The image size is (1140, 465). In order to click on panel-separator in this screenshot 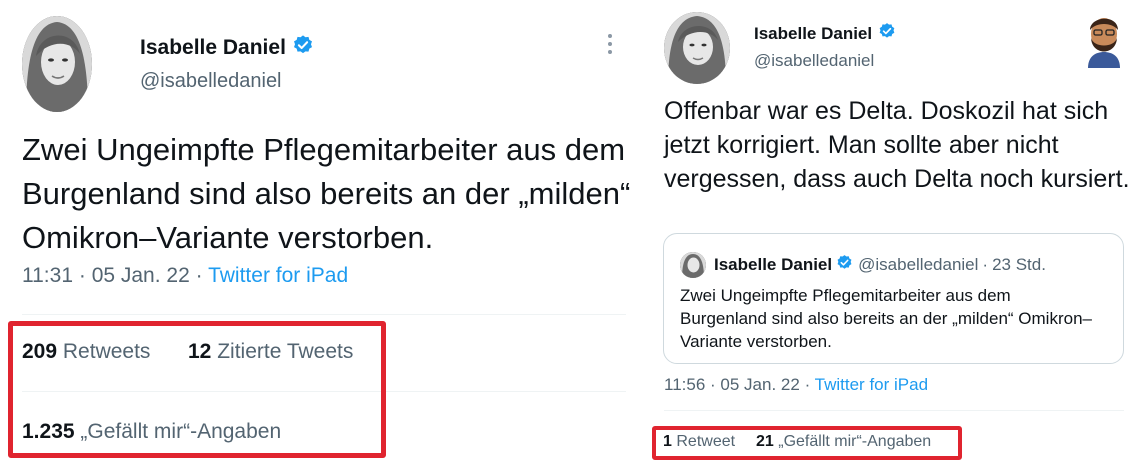, I will do `click(644, 232)`.